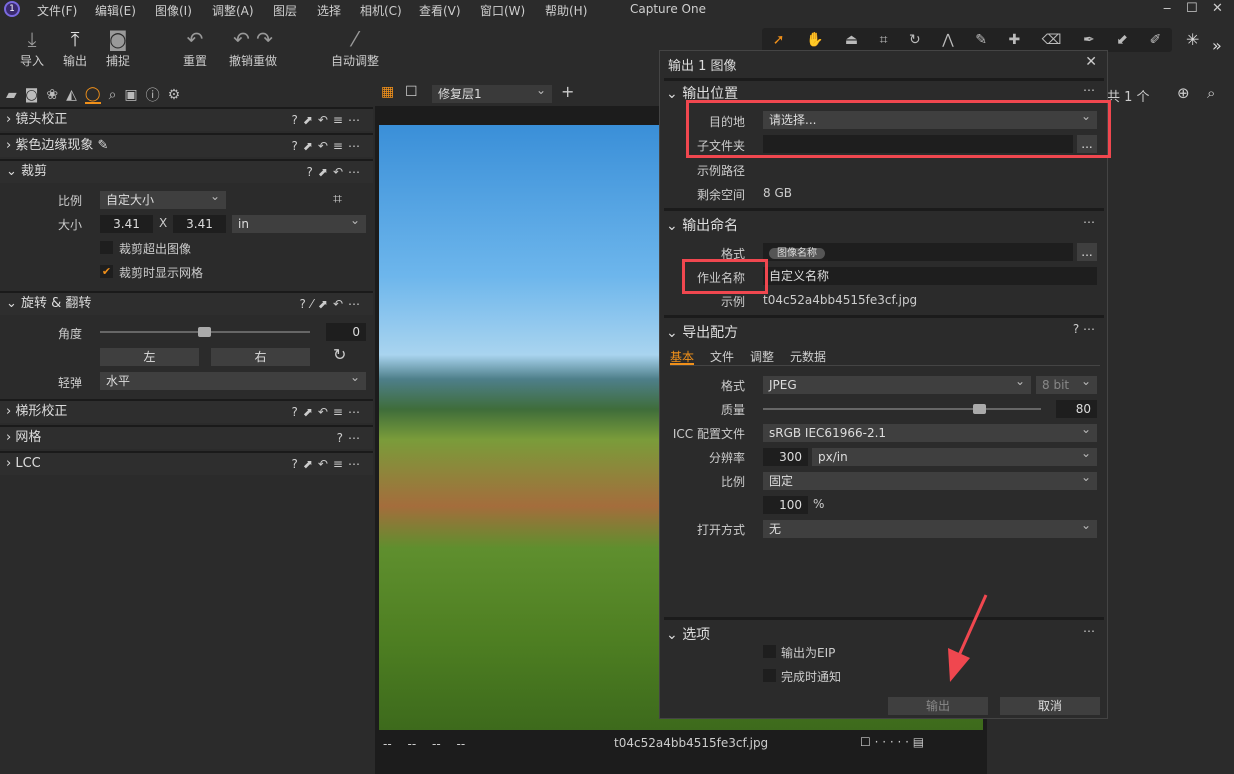  Describe the element at coordinates (163, 198) in the screenshot. I see `ratio-select: 自定大小` at that location.